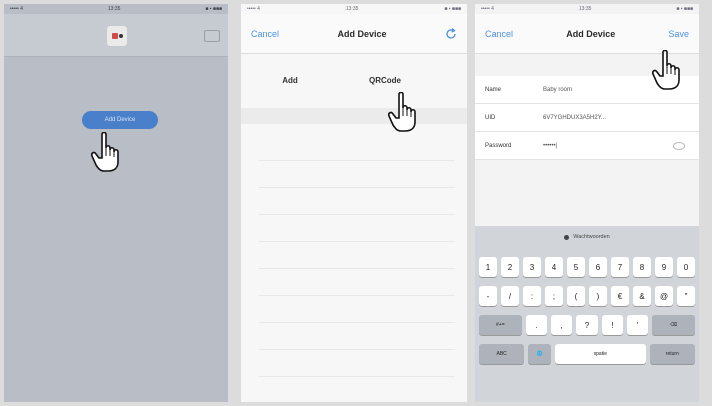  I want to click on key: (, so click(576, 296).